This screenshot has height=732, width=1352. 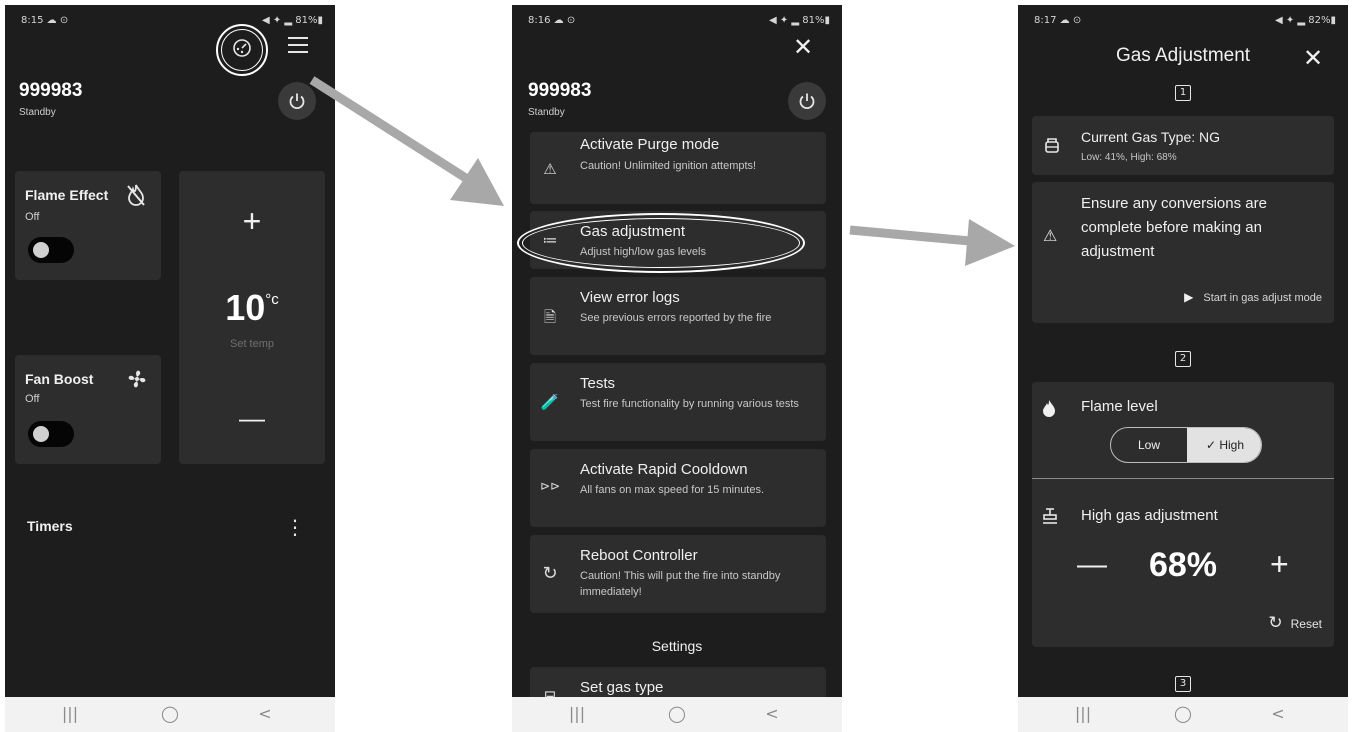 I want to click on segment-high: ✓ High, so click(x=1224, y=445).